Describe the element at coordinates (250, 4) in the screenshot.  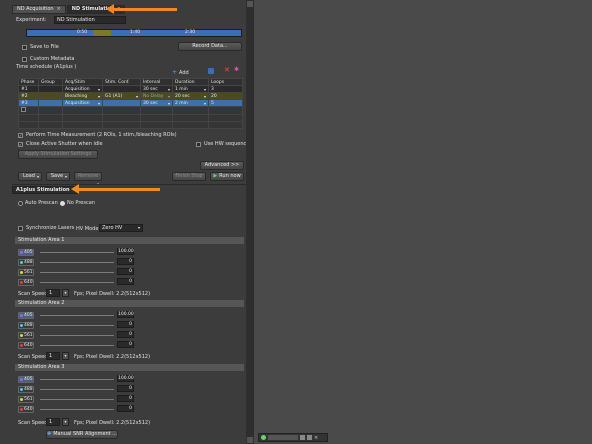
I see `scroll-up-icon` at that location.